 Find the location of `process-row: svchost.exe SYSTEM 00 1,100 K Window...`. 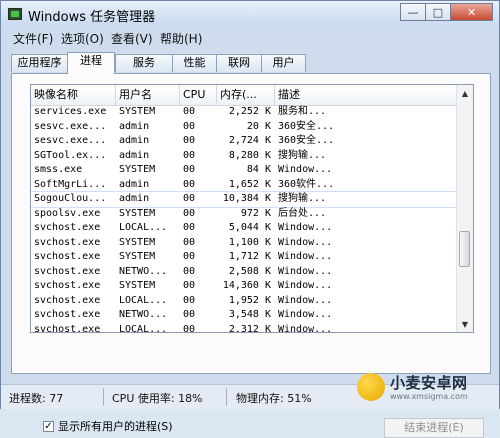

process-row: svchost.exe SYSTEM 00 1,100 K Window... is located at coordinates (245, 243).